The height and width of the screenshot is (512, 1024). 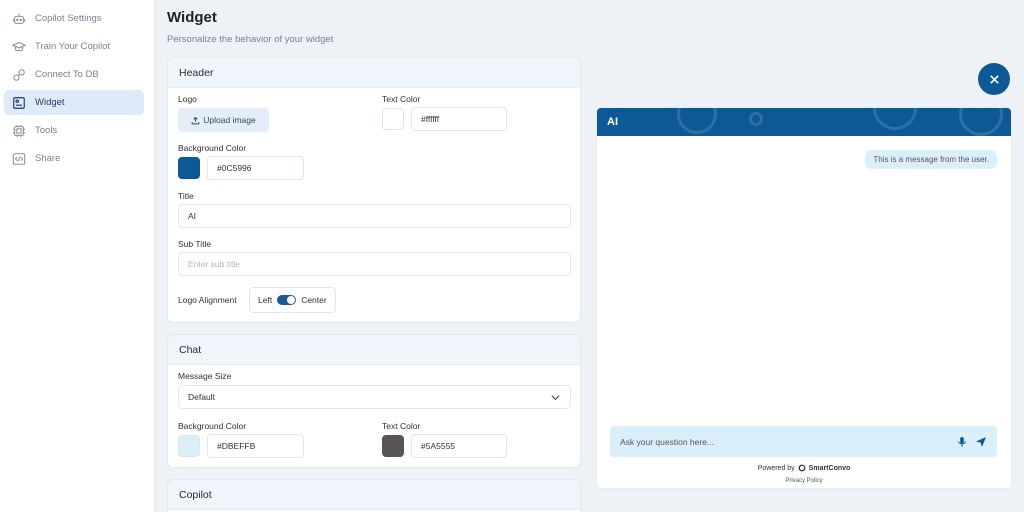 I want to click on close-icon, so click(x=994, y=79).